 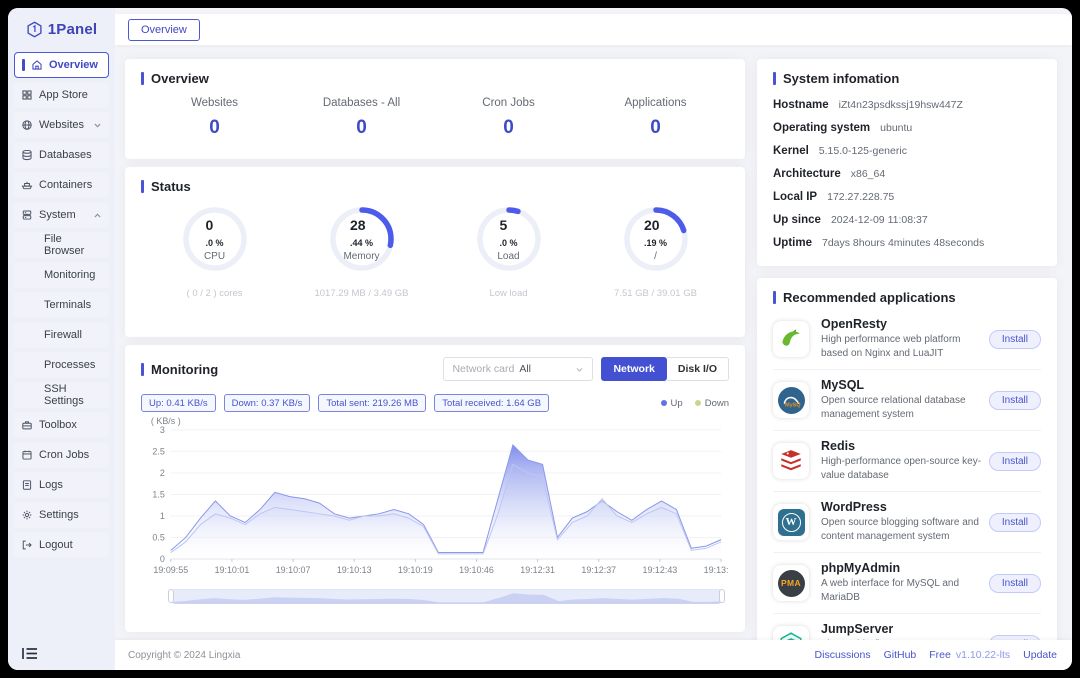 What do you see at coordinates (843, 655) in the screenshot?
I see `discussions-link: Discussions` at bounding box center [843, 655].